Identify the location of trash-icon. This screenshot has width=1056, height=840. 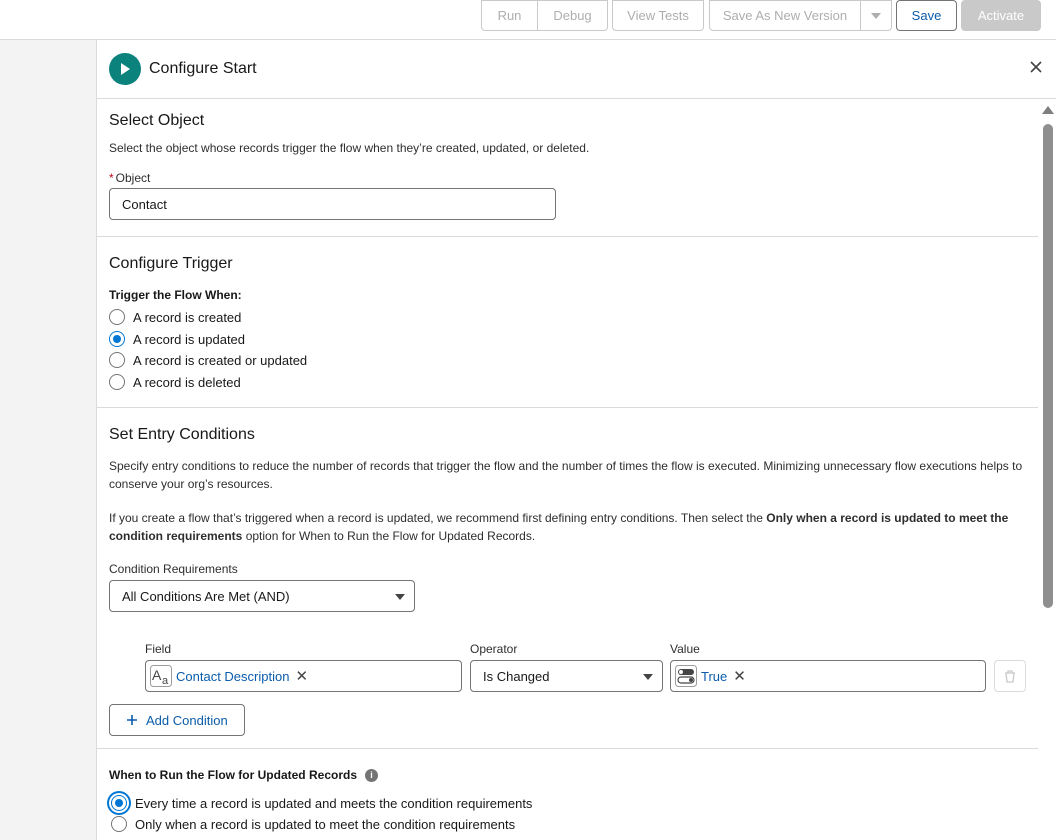
(1010, 676).